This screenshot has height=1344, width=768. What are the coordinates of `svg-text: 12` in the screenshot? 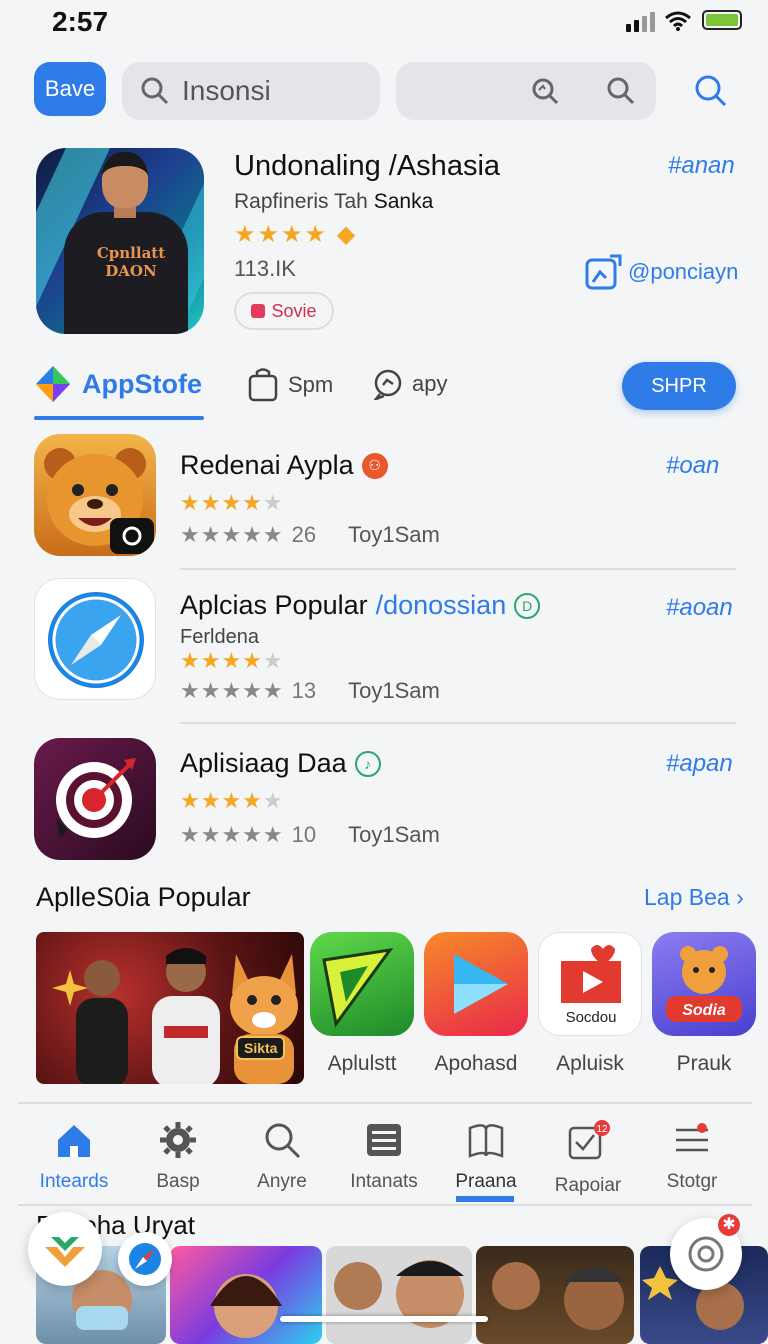 It's located at (602, 1129).